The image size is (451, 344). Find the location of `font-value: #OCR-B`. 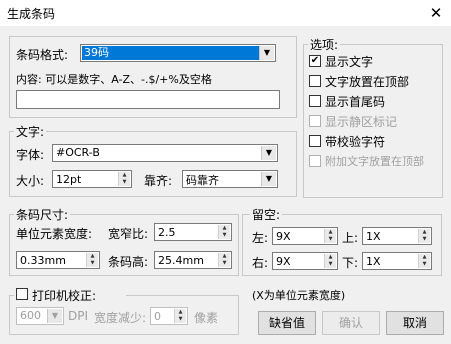

font-value: #OCR-B is located at coordinates (78, 152).